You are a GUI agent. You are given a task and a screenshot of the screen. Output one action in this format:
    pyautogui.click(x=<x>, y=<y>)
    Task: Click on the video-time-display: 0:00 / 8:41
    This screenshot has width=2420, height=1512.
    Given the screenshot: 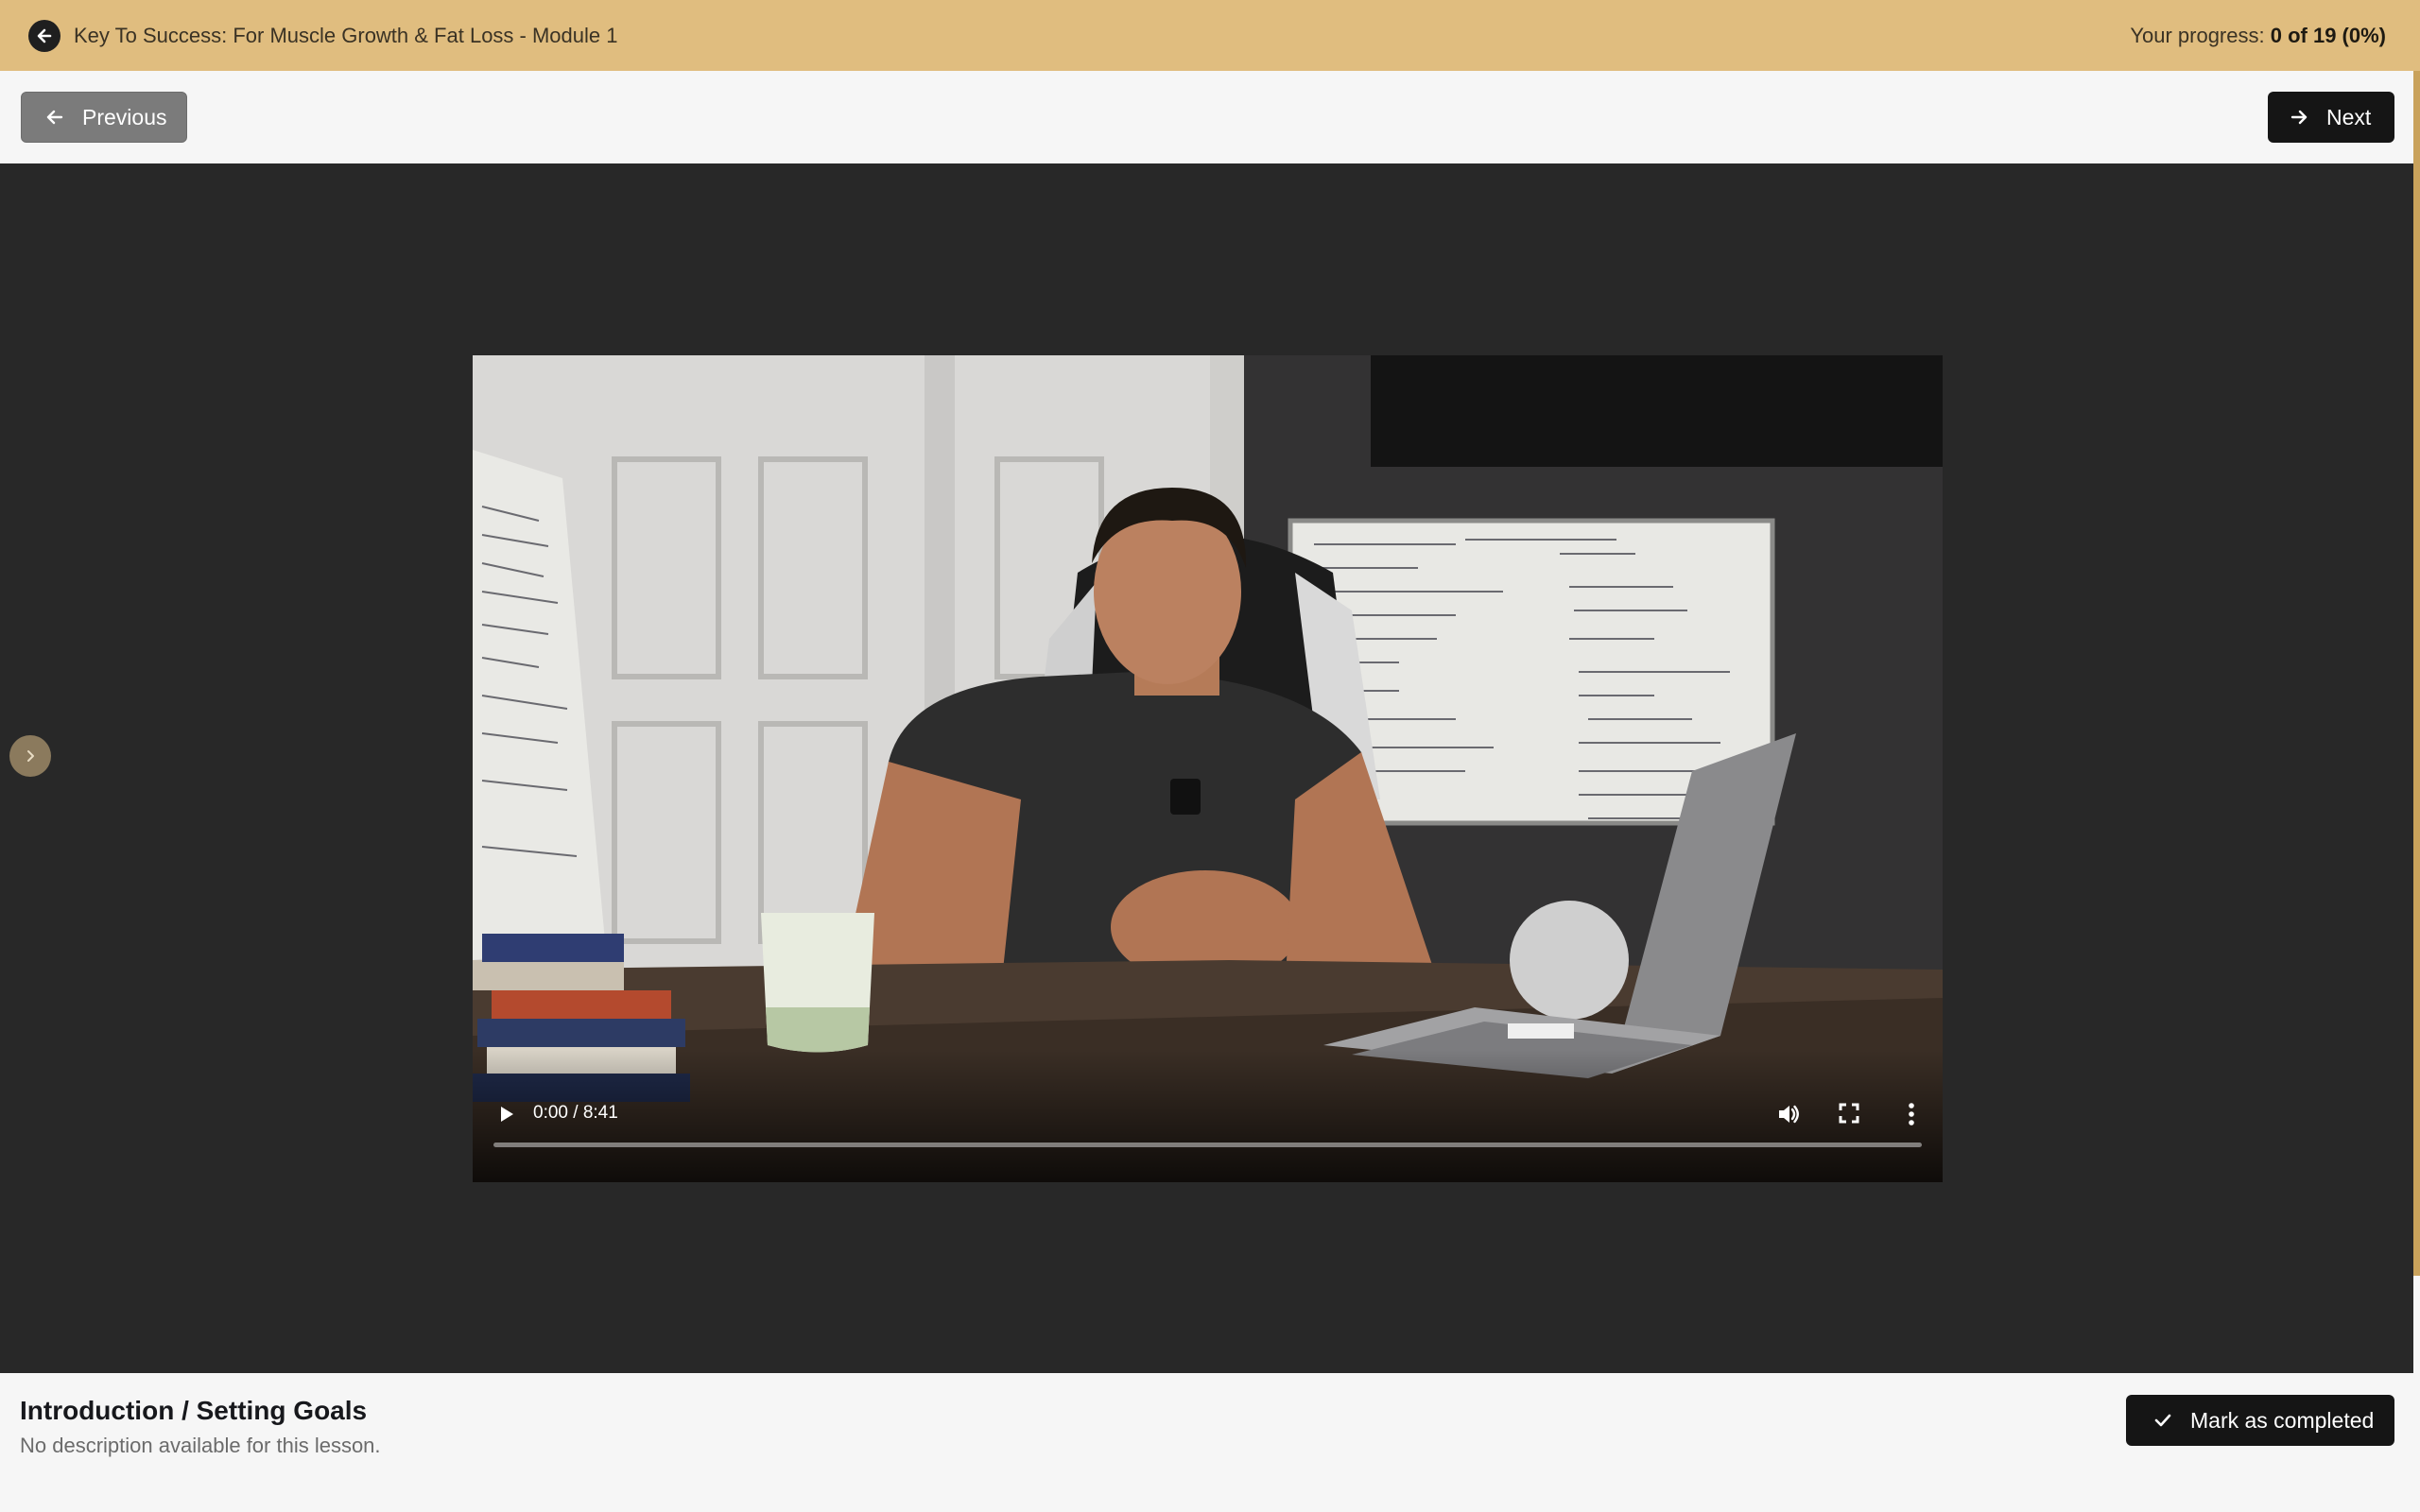 What is the action you would take?
    pyautogui.click(x=575, y=1113)
    